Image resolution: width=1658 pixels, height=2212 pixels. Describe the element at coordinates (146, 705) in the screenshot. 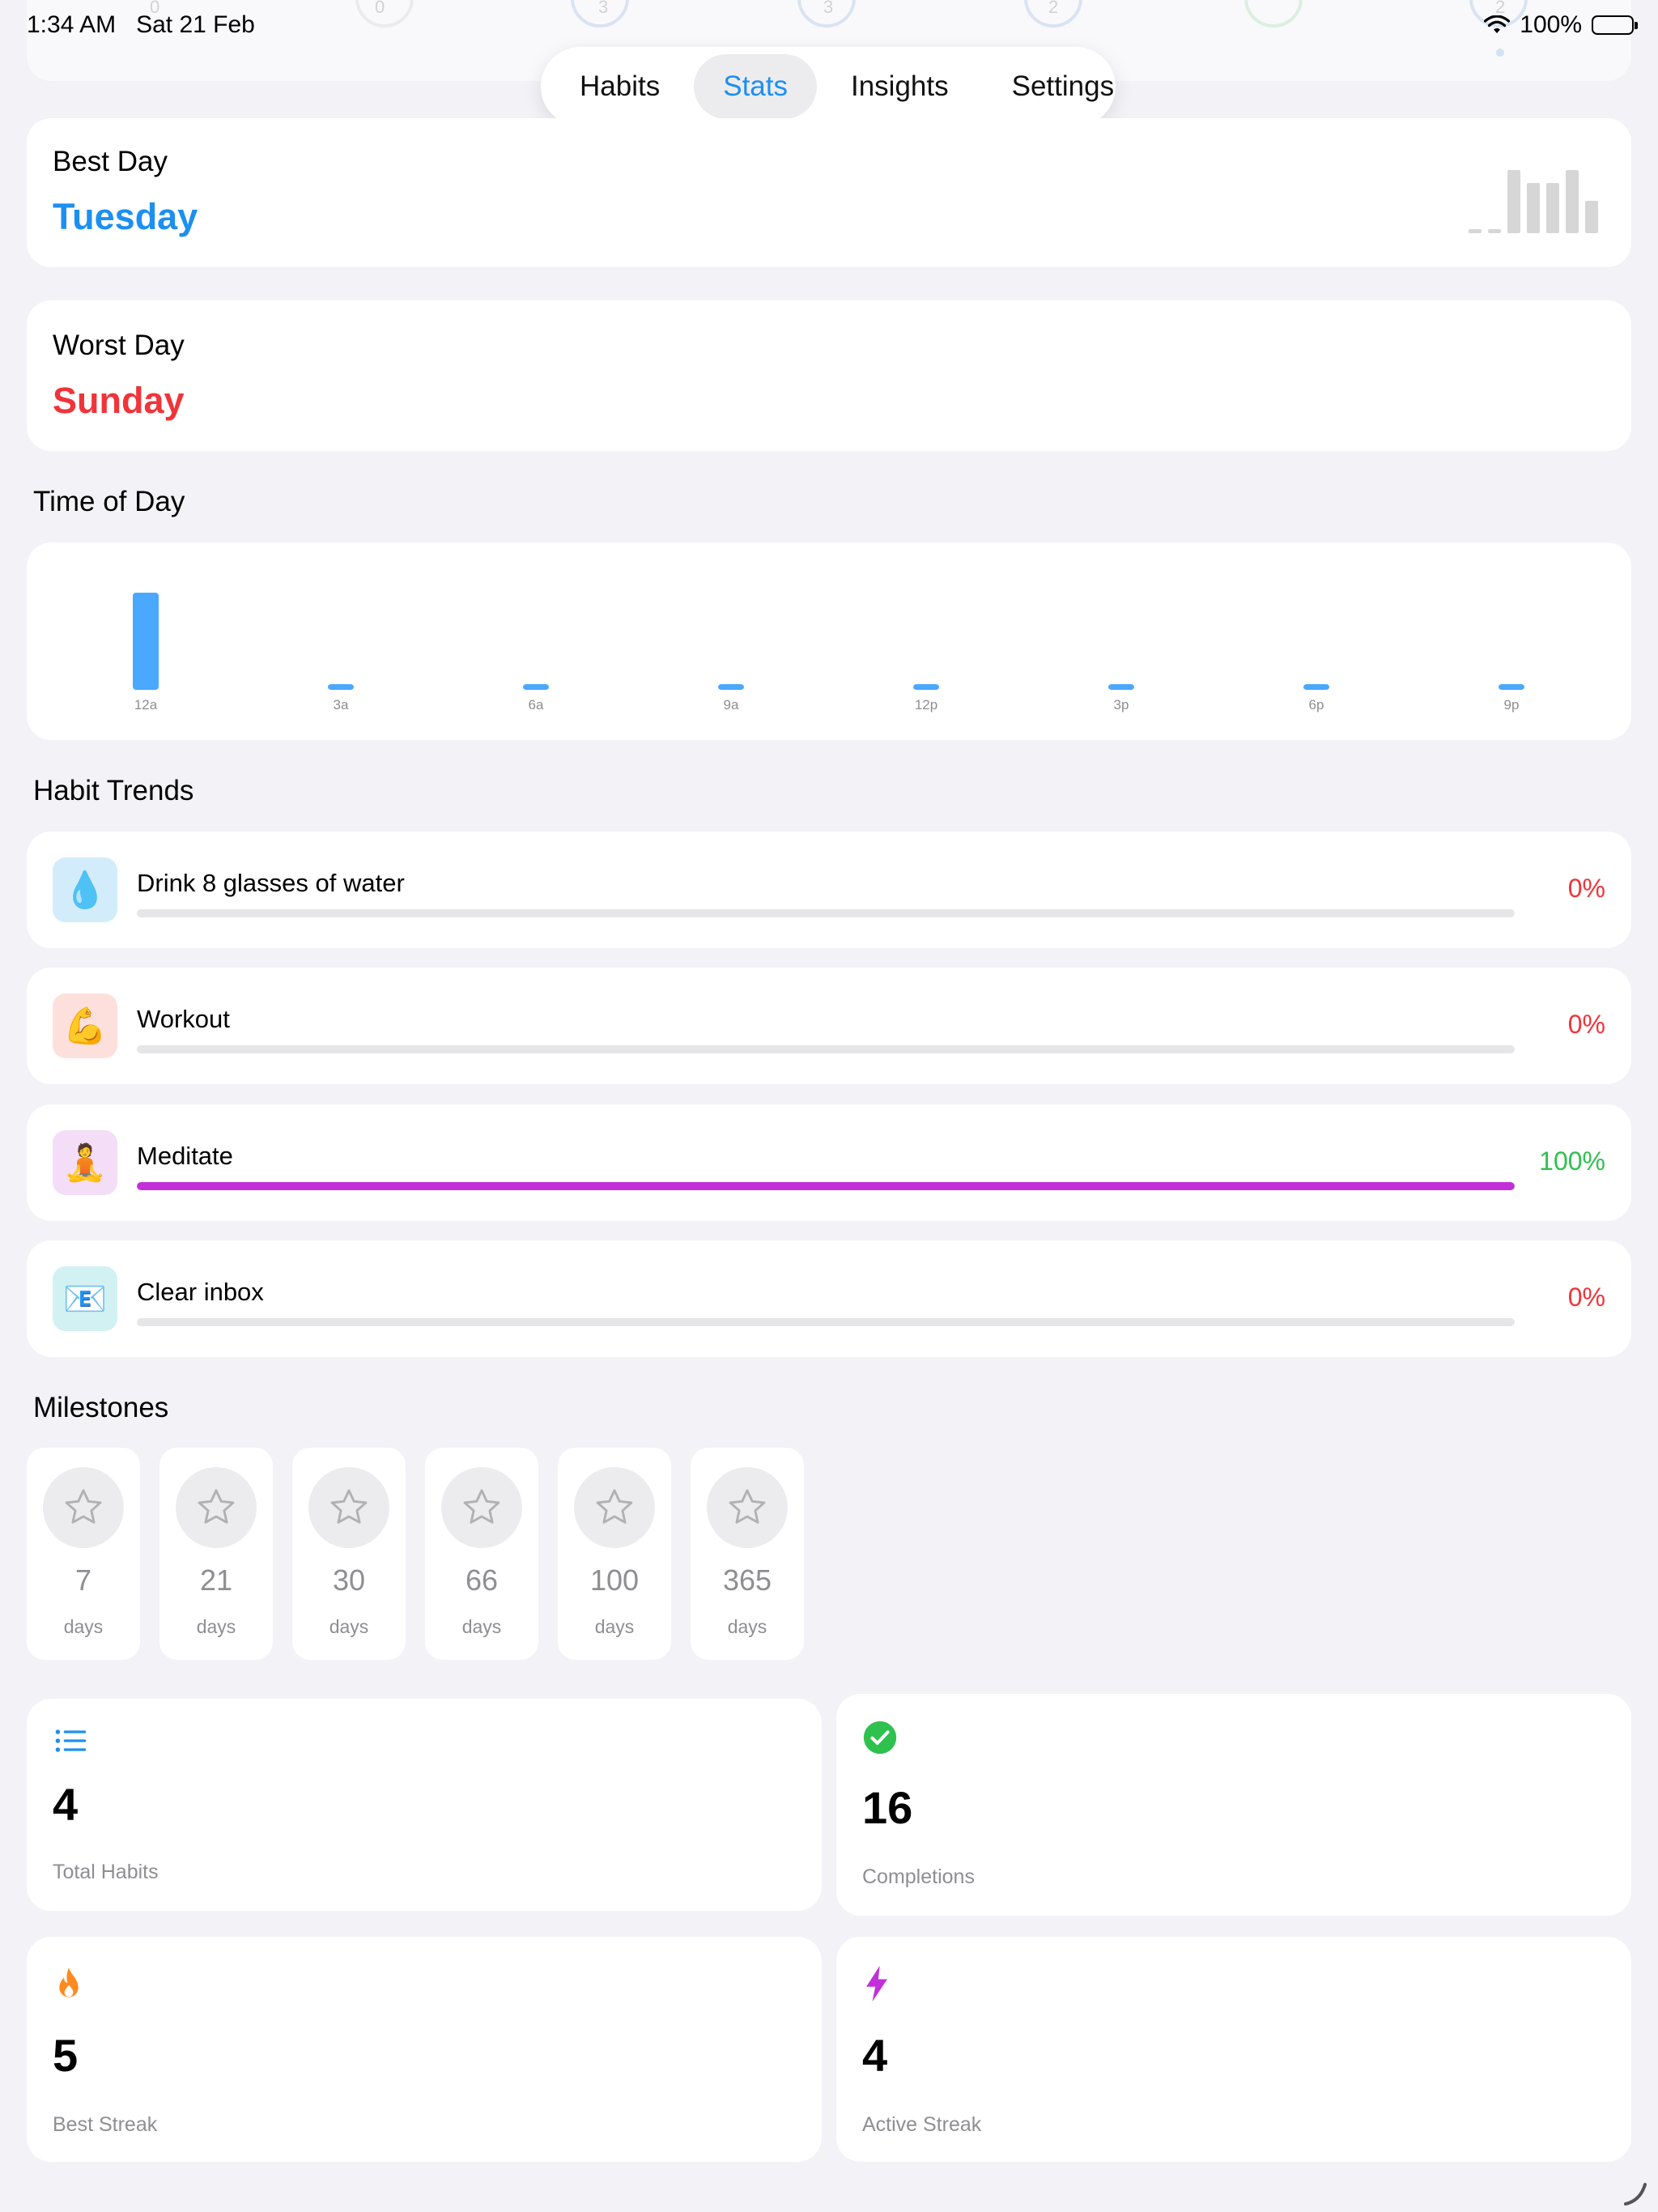

I see `time-of-day-tick-label: 12a` at that location.